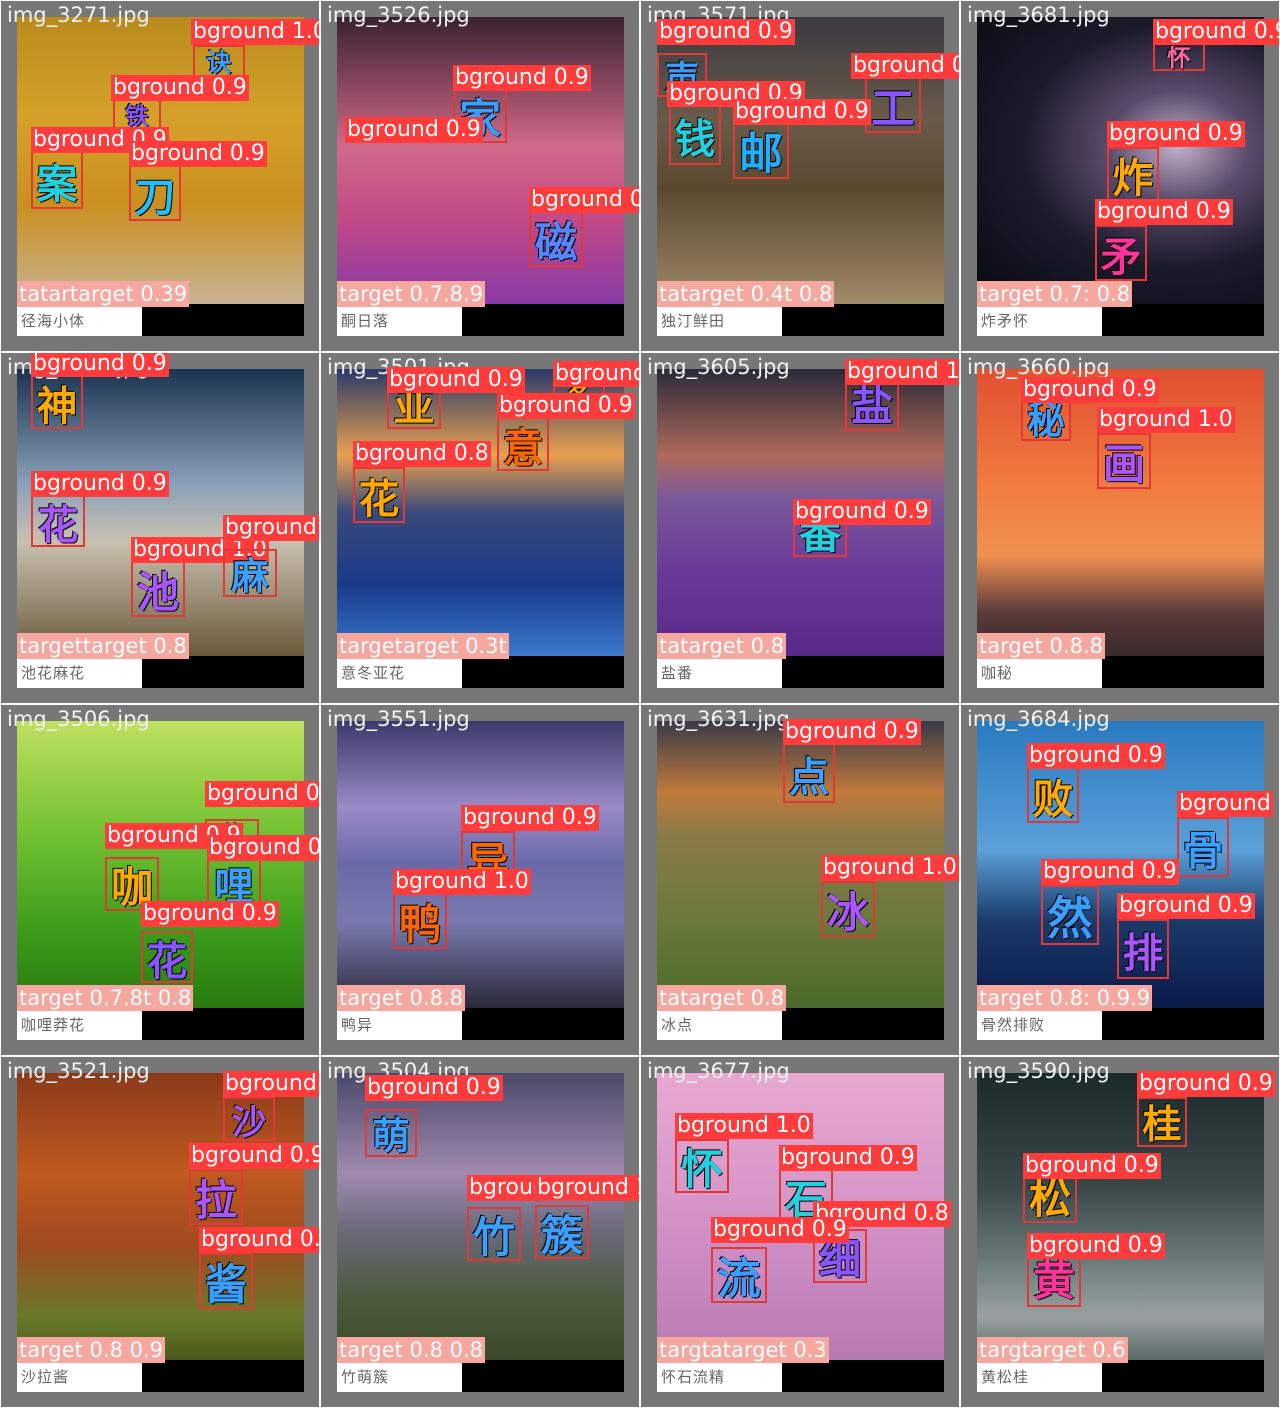 This screenshot has height=1408, width=1280. I want to click on detected-glyph: 拉, so click(216, 1200).